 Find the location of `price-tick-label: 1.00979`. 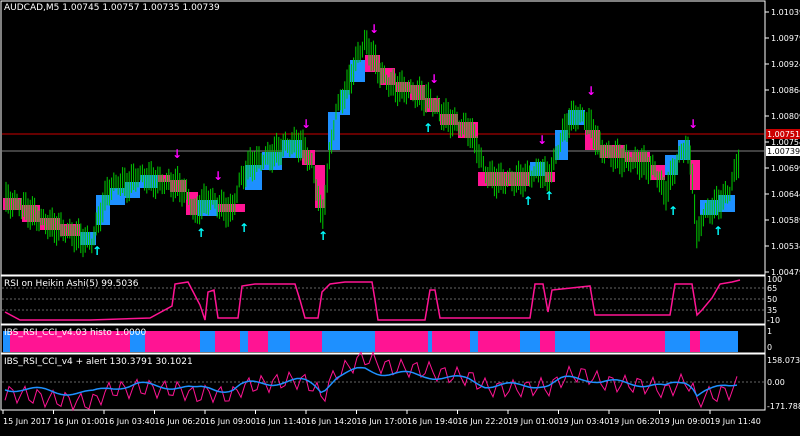

price-tick-label: 1.00979 is located at coordinates (785, 38).